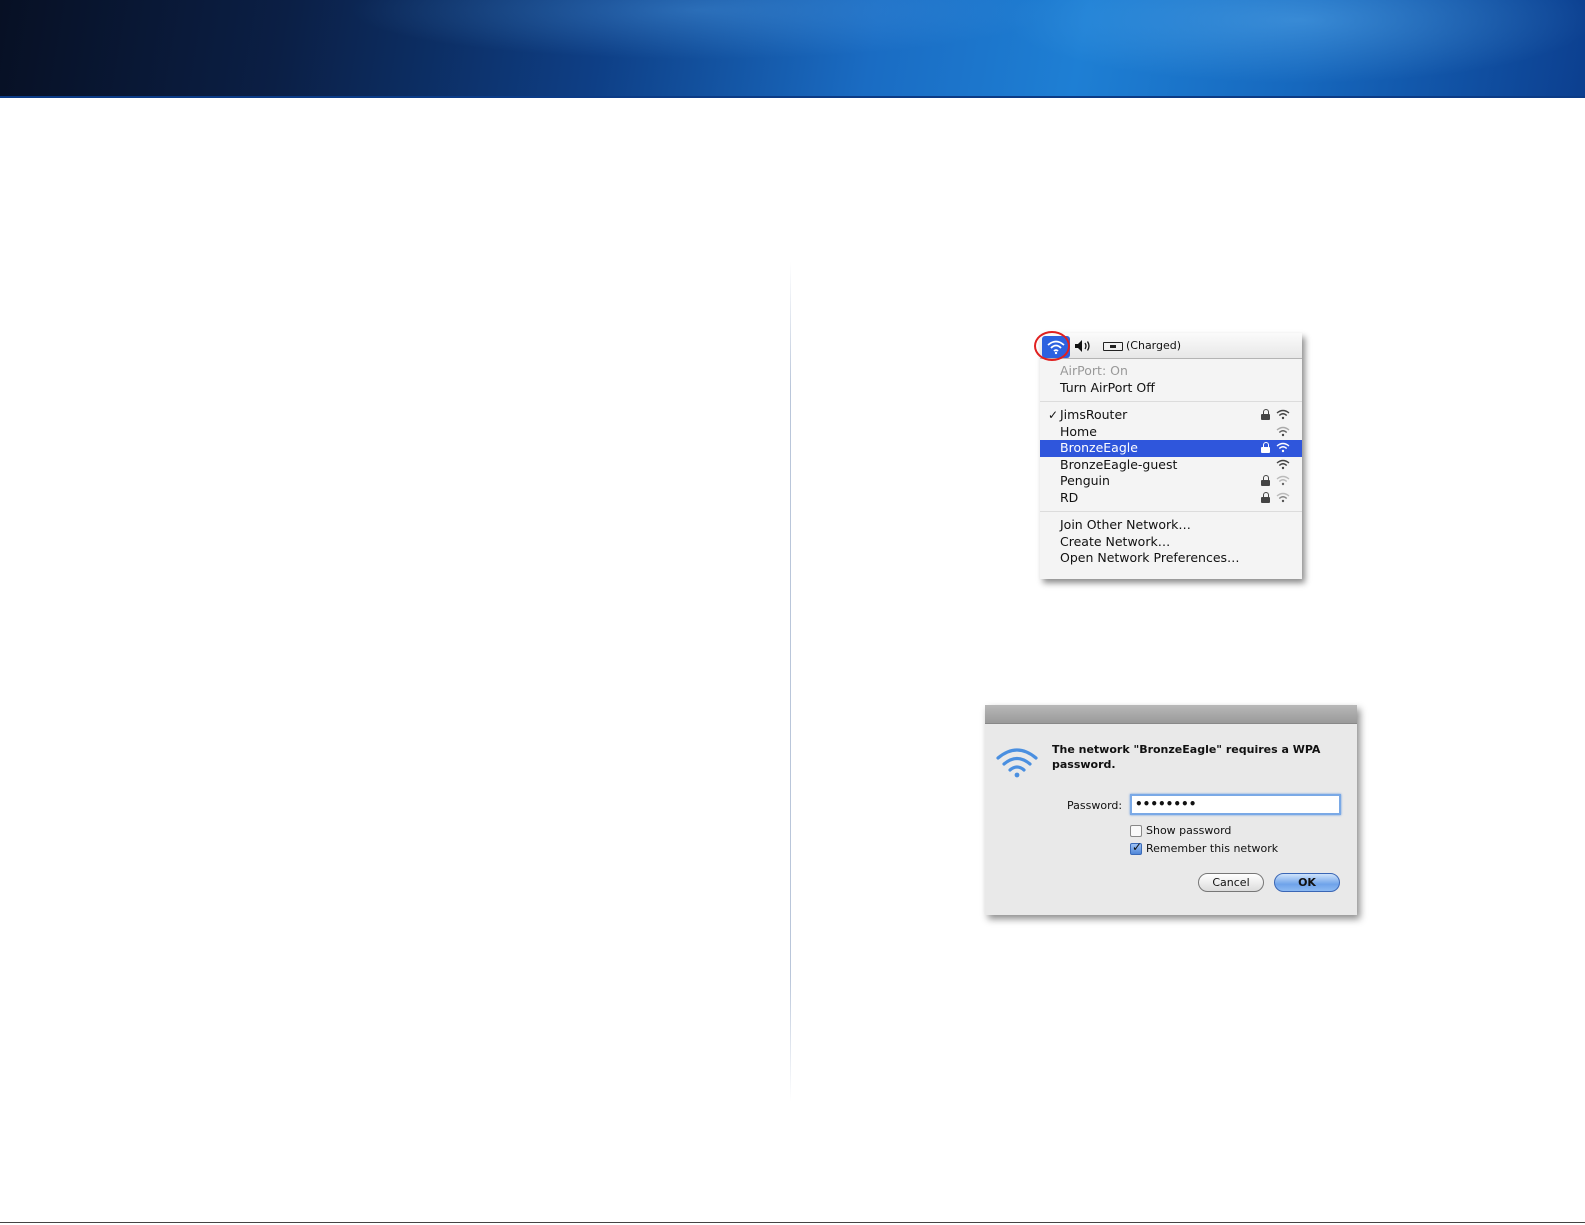  Describe the element at coordinates (1154, 345) in the screenshot. I see `battery-status: (Charged)` at that location.